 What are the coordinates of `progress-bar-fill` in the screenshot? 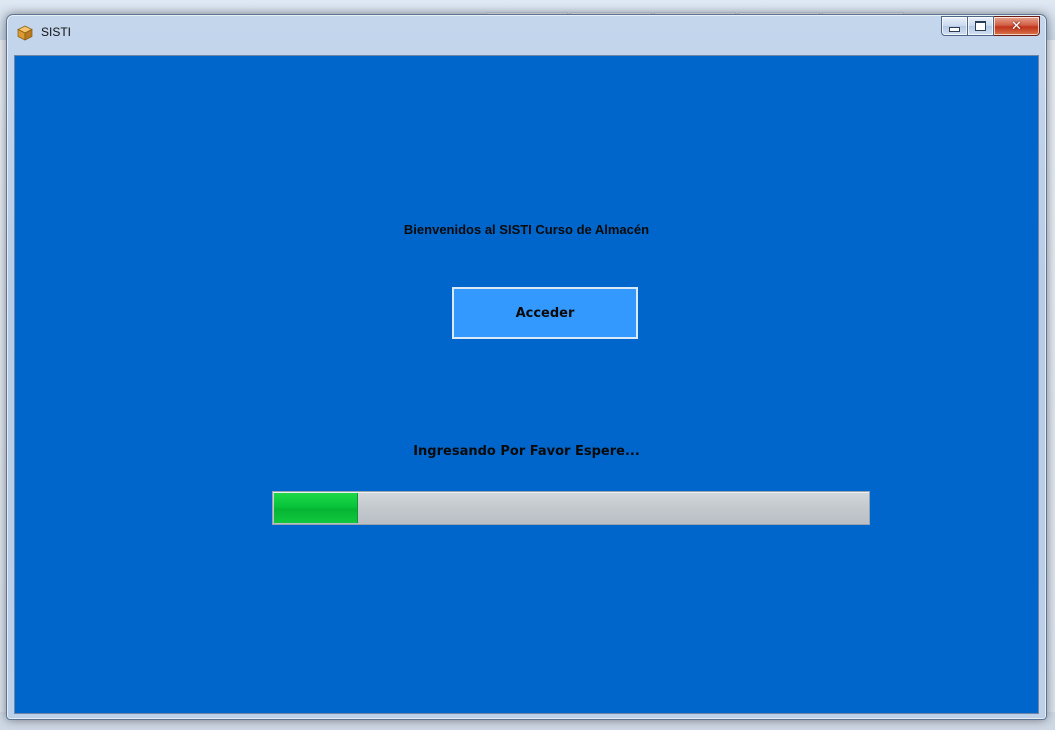 It's located at (316, 508).